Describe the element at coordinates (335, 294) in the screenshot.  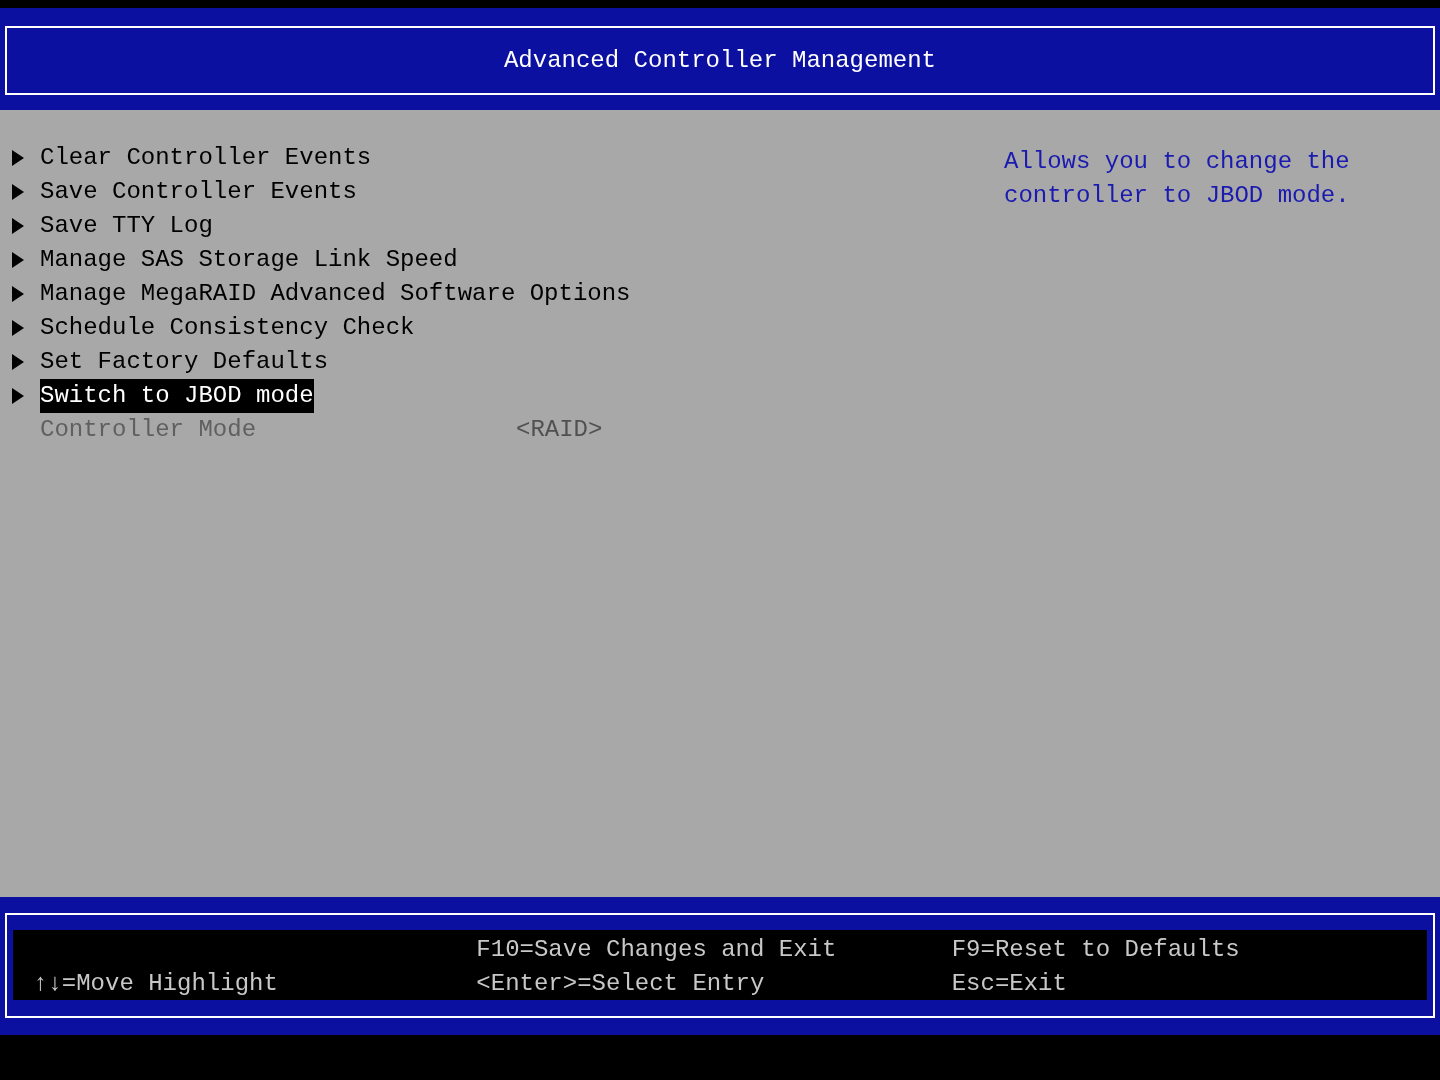
I see `menu-item: Manage MegaRAID Advanced Software Options` at that location.